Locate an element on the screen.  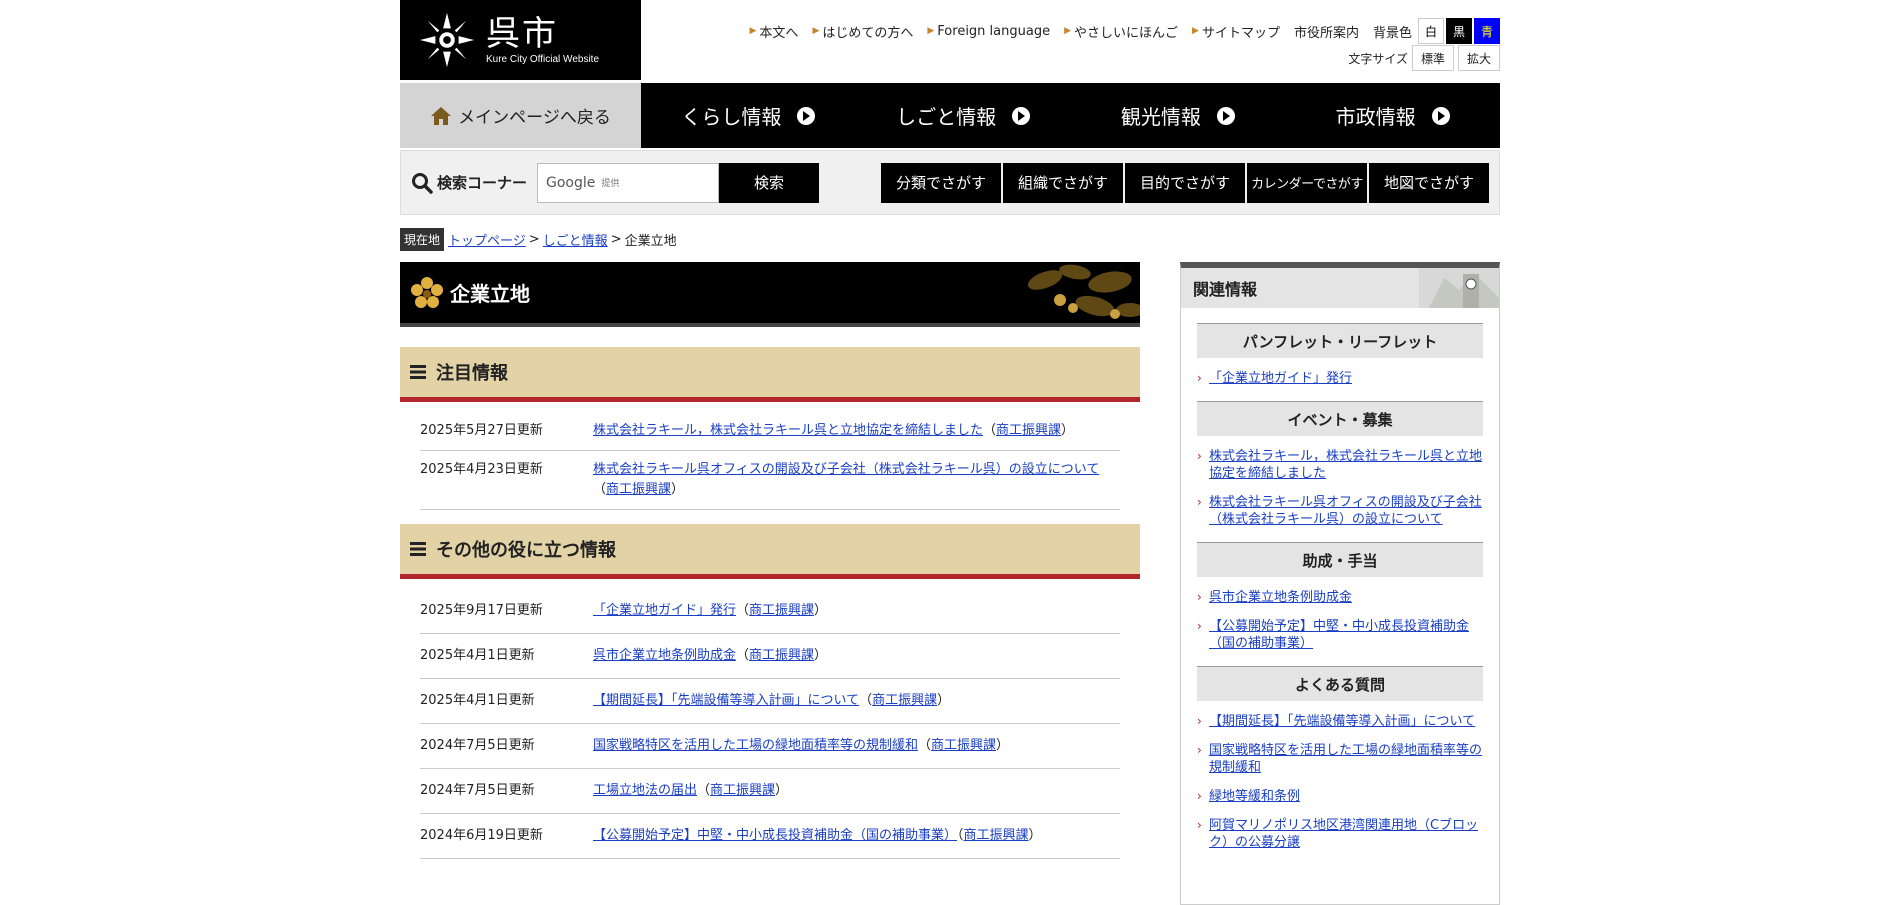
sidebar-category-heading: イベント・募集 is located at coordinates (1340, 418).